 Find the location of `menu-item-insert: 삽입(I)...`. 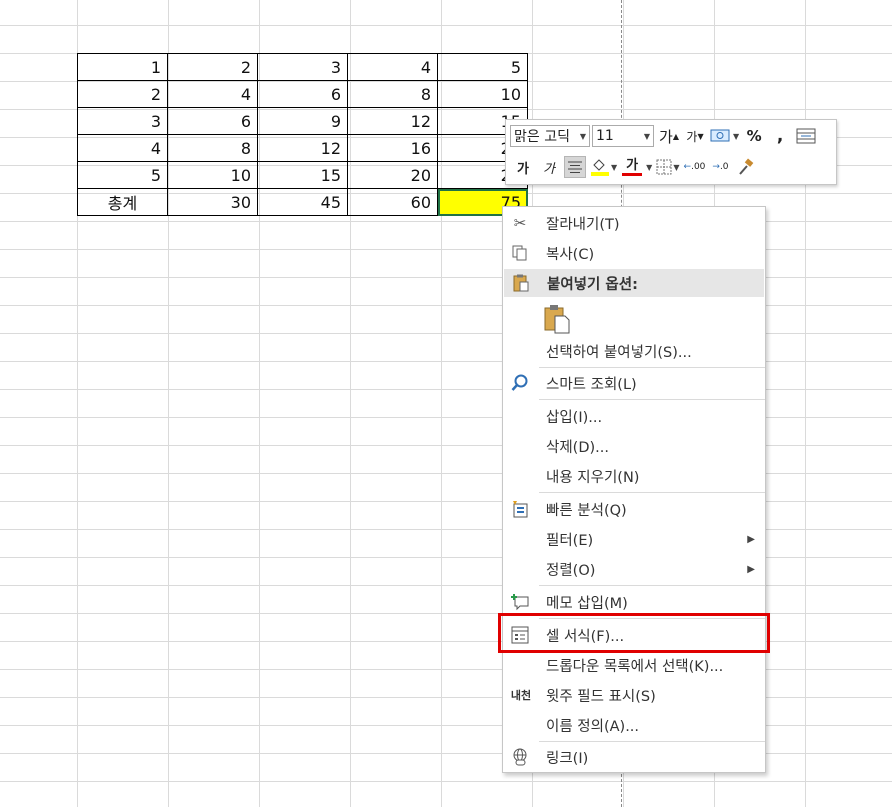

menu-item-insert: 삽입(I)... is located at coordinates (634, 416).